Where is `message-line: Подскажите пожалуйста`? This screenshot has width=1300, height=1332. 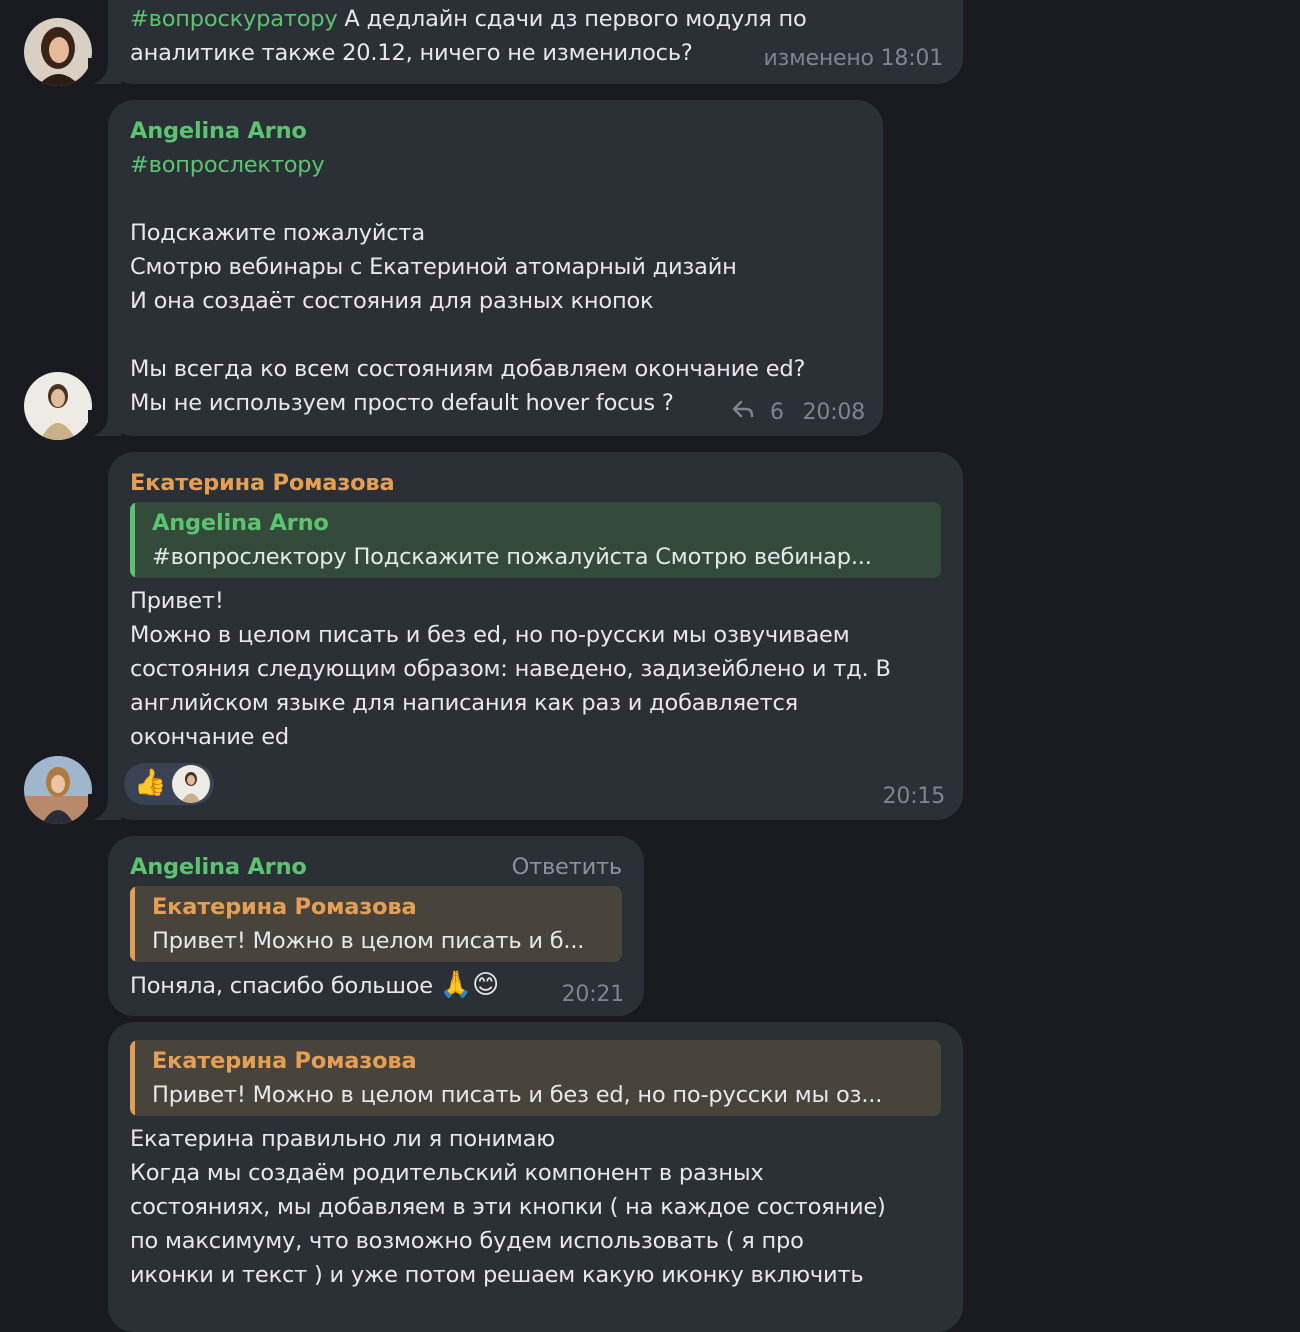 message-line: Подскажите пожалуйста is located at coordinates (277, 233).